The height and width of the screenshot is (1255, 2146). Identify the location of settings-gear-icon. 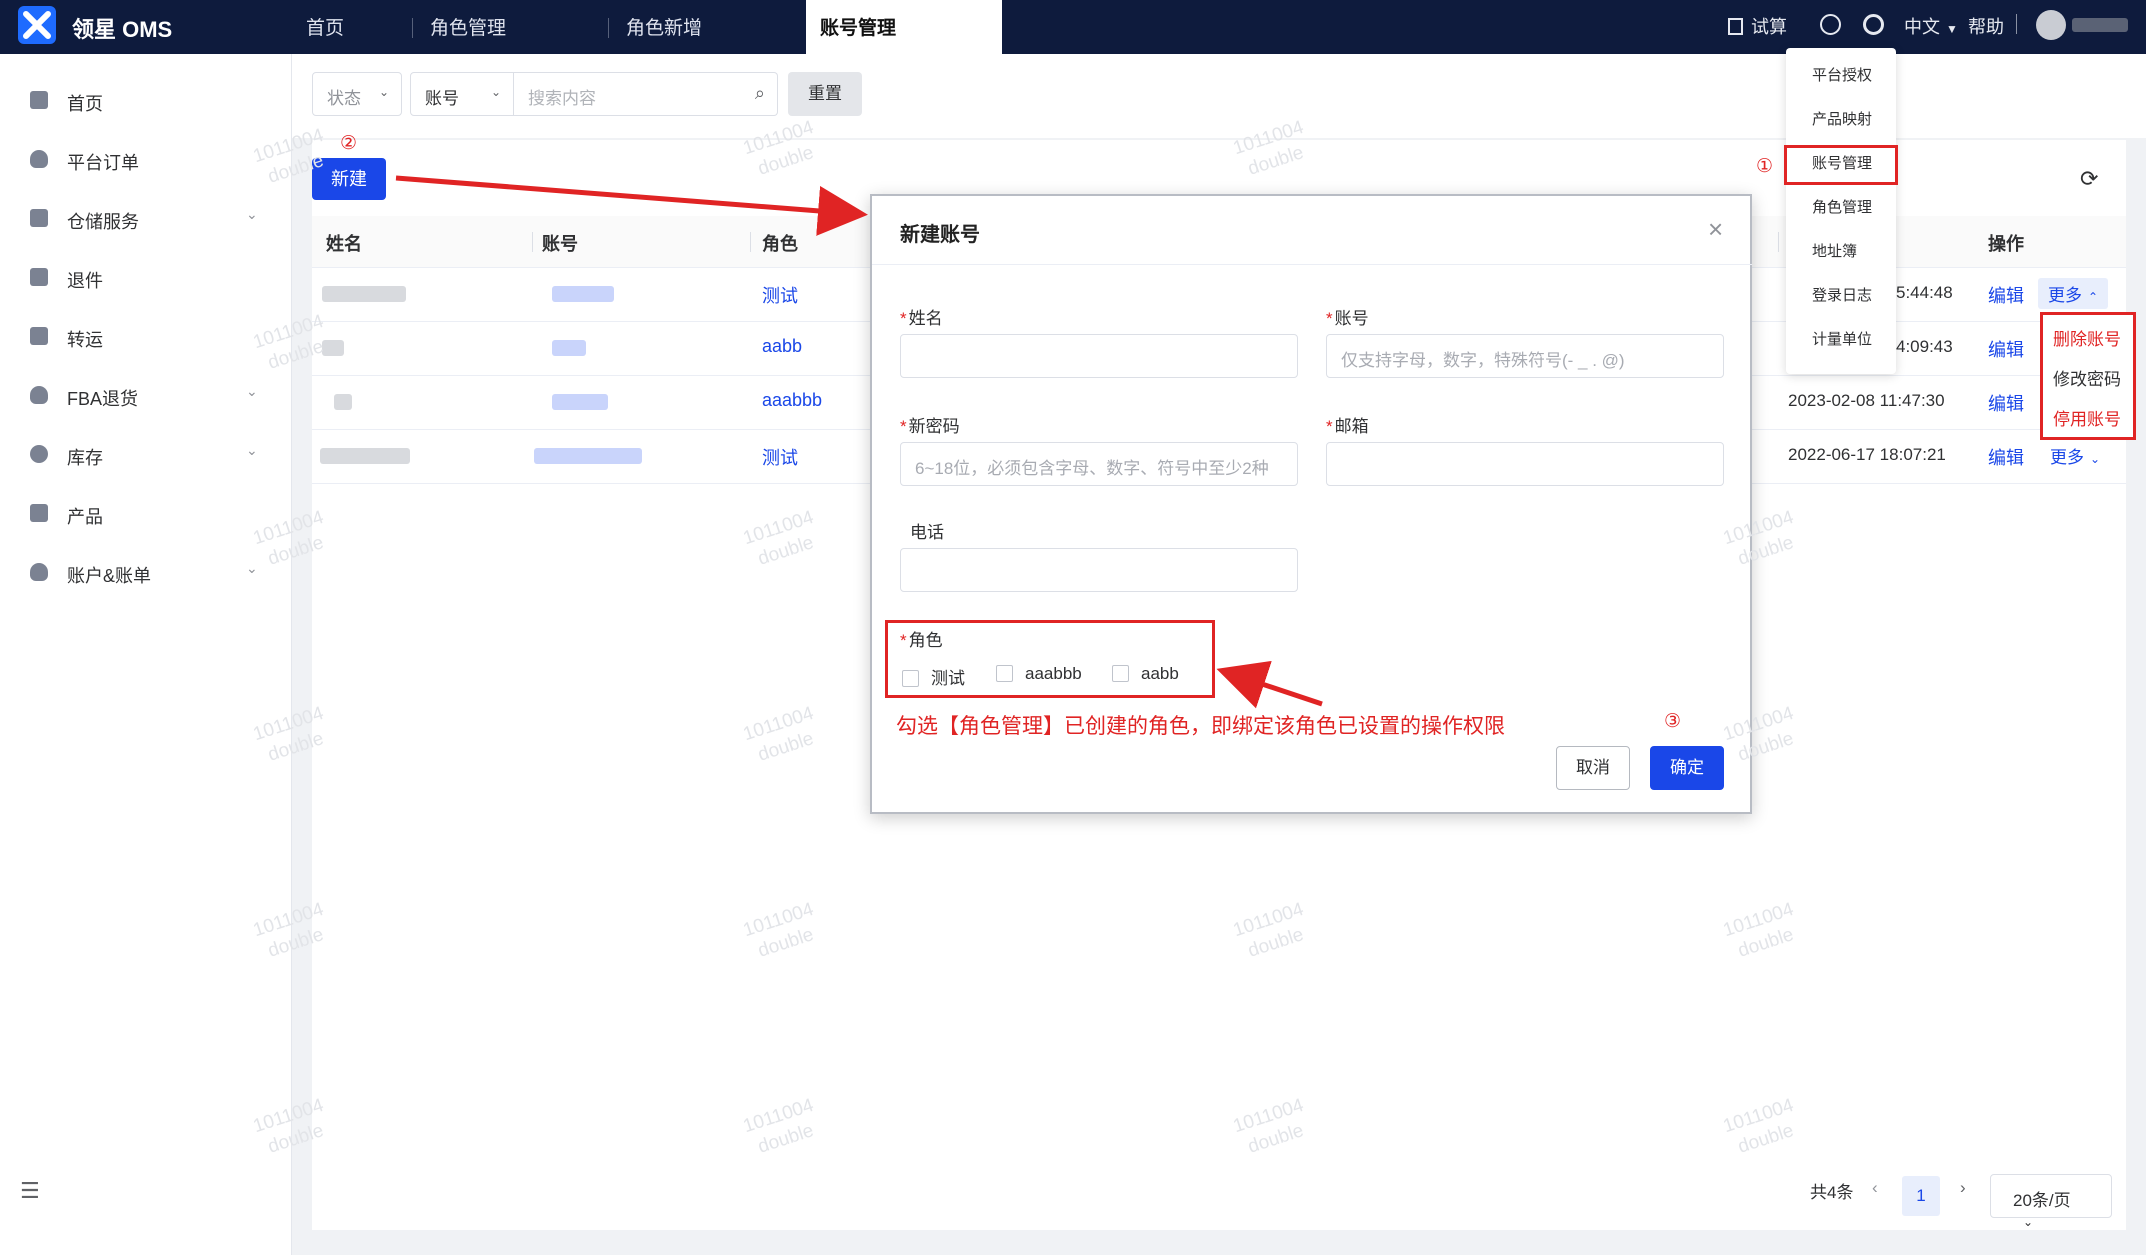
(1873, 27).